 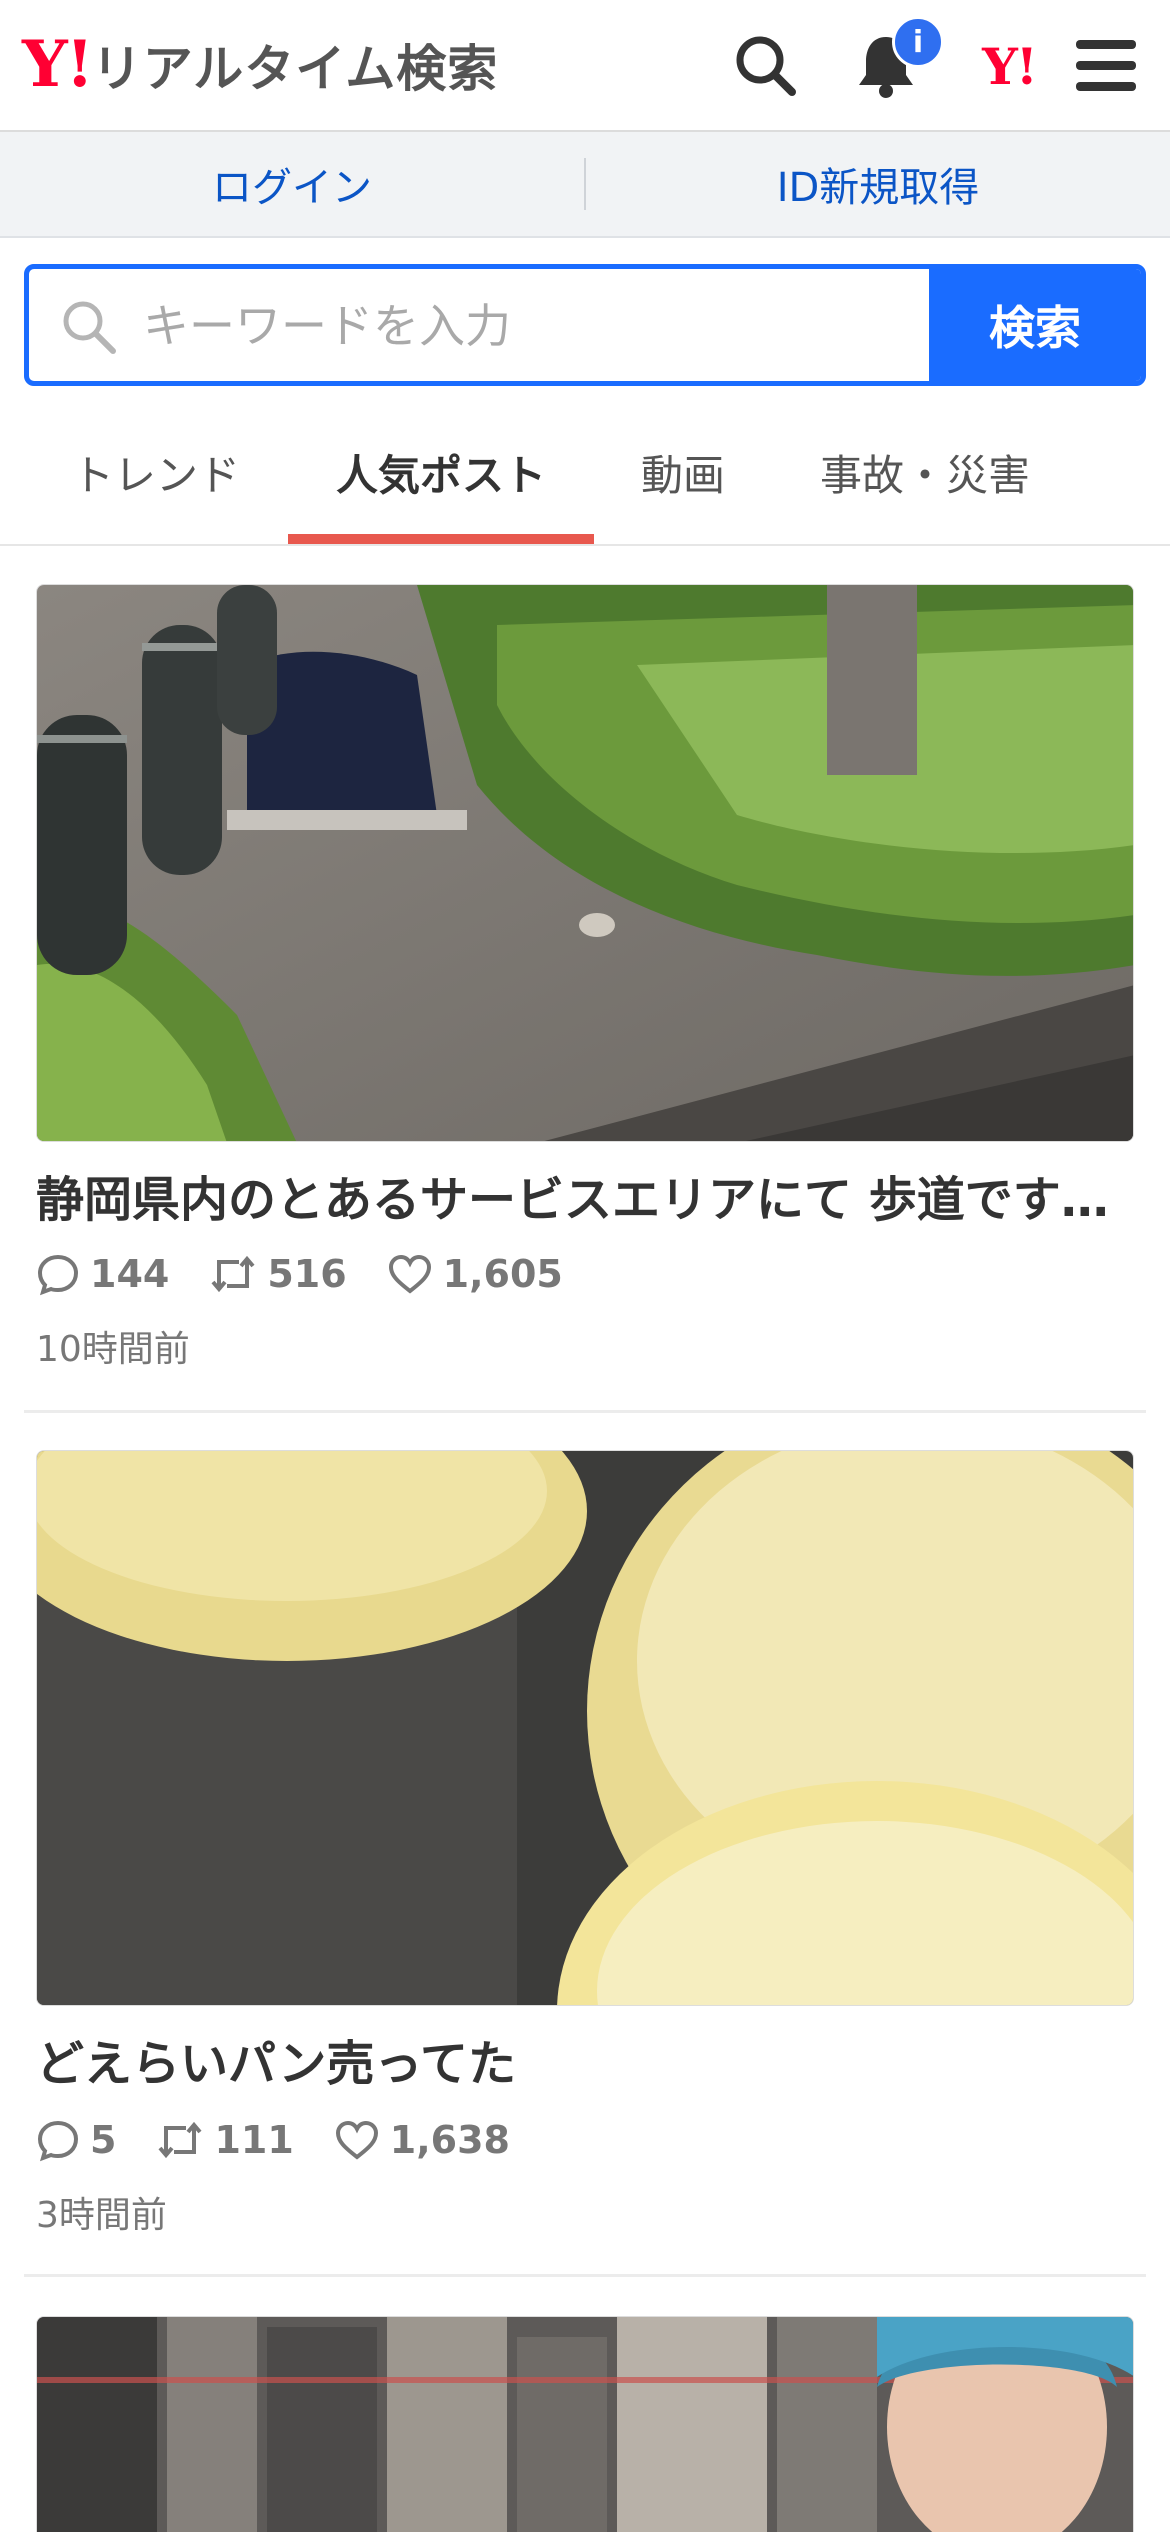 I want to click on notification-badge: i, so click(x=918, y=42).